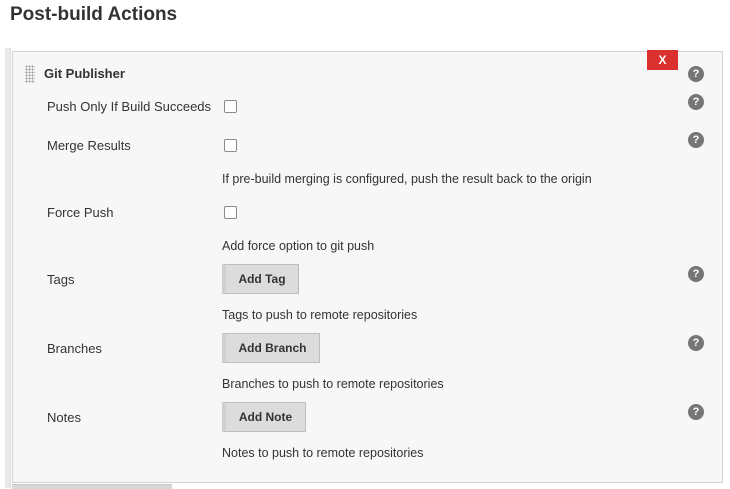 Image resolution: width=730 pixels, height=489 pixels. I want to click on merge-results-checkbox, so click(230, 145).